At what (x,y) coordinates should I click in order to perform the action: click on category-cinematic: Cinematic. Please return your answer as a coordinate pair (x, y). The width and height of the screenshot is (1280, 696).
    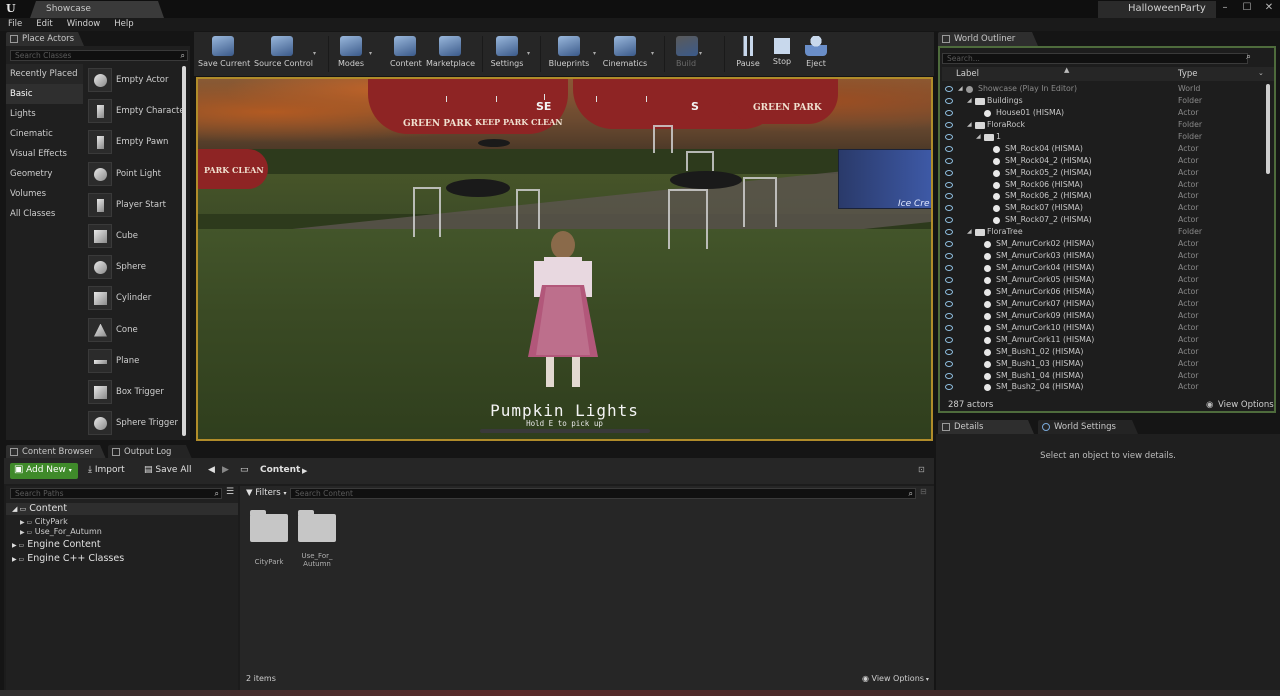
    Looking at the image, I should click on (44, 134).